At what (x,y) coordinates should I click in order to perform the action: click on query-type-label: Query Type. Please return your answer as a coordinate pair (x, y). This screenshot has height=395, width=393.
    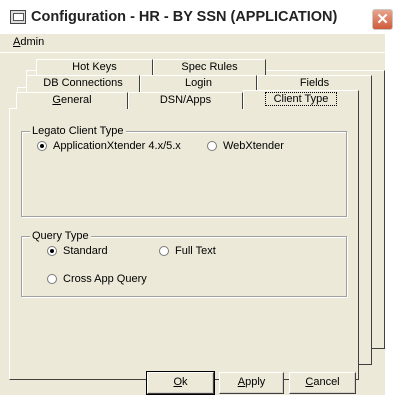
    Looking at the image, I should click on (60, 236).